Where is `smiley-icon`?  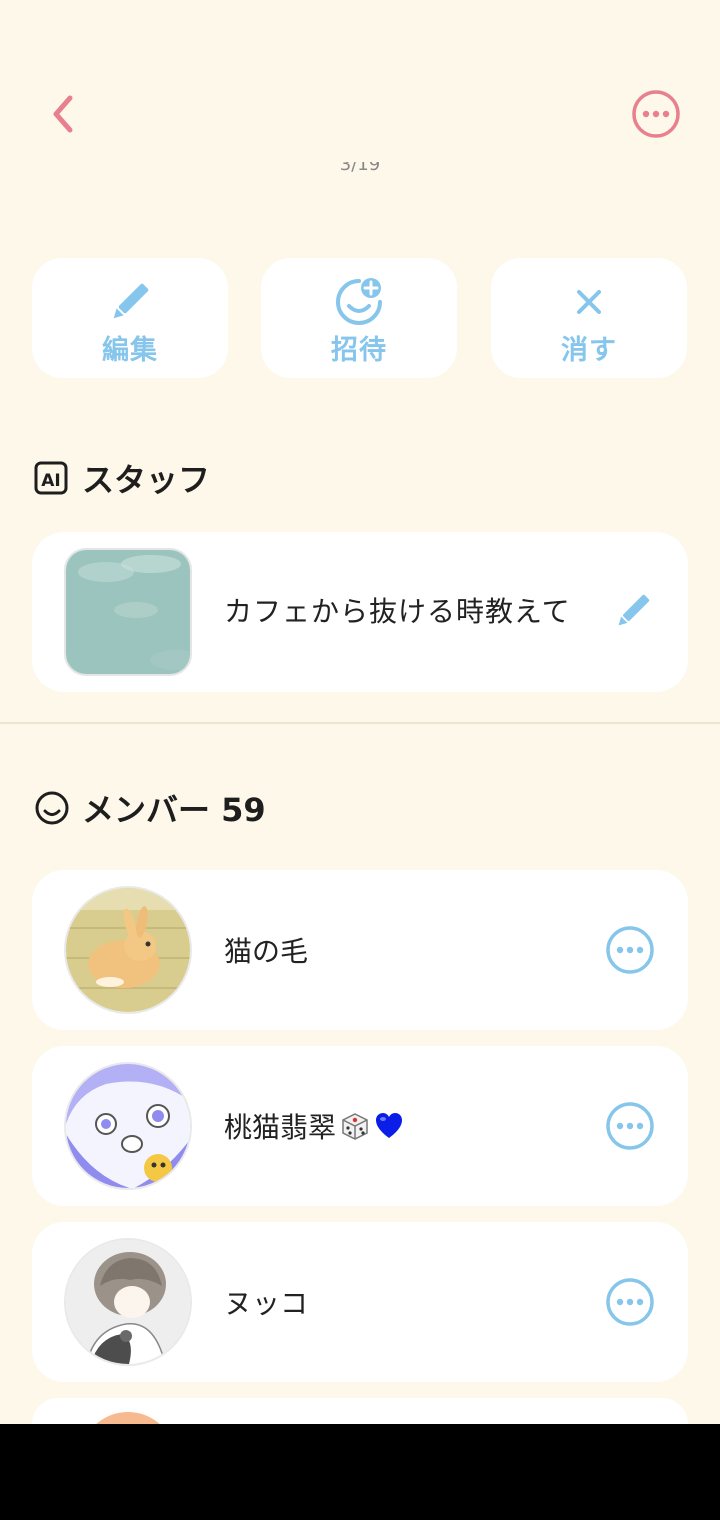 smiley-icon is located at coordinates (52, 808).